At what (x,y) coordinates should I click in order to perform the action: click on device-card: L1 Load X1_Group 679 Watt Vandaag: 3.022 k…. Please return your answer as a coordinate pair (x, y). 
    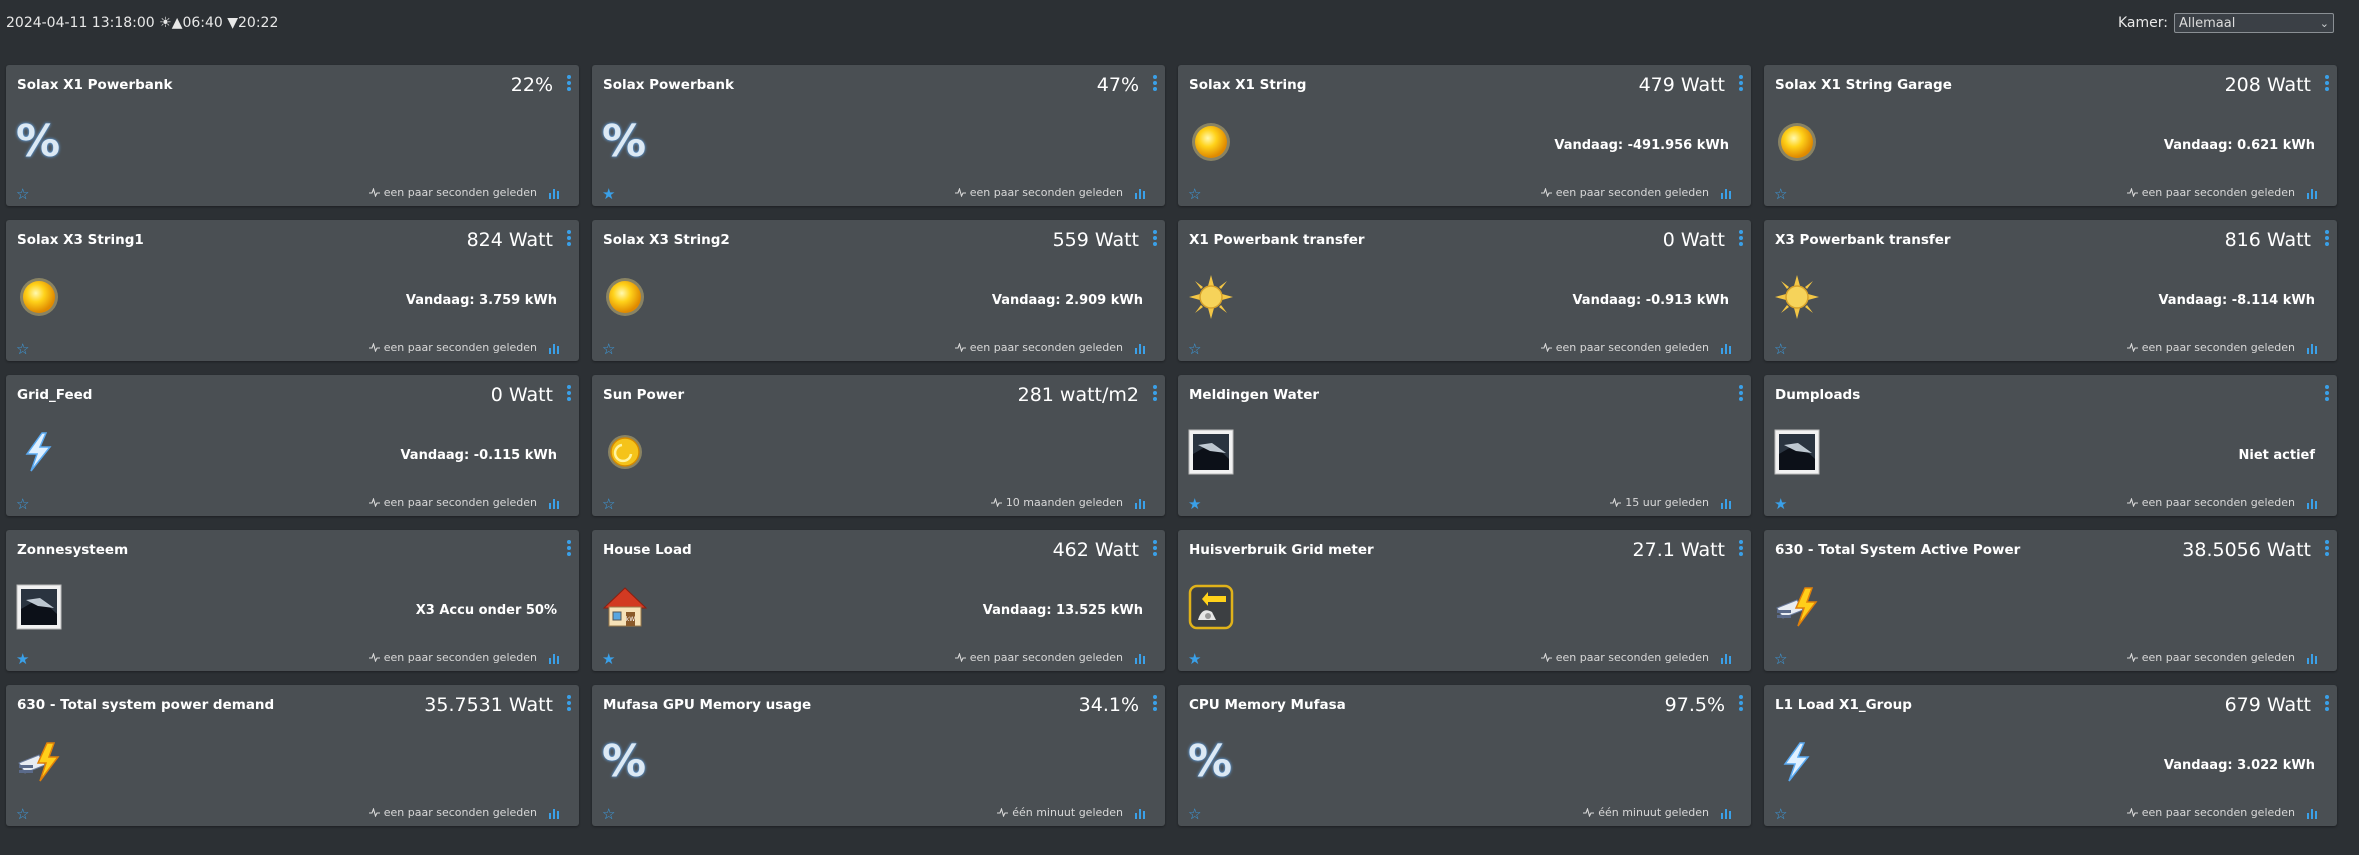
    Looking at the image, I should click on (2050, 755).